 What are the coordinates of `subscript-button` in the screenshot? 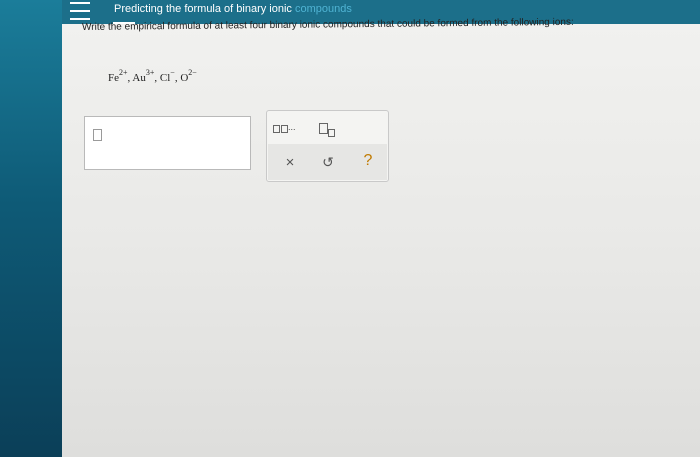 It's located at (328, 130).